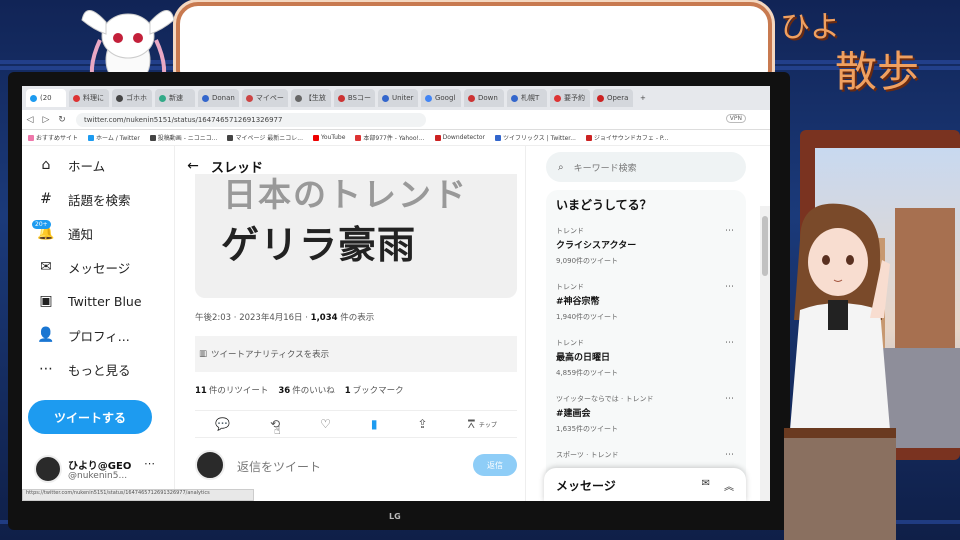 This screenshot has height=540, width=960. What do you see at coordinates (89, 98) in the screenshot?
I see `browser-tab: 料理に` at bounding box center [89, 98].